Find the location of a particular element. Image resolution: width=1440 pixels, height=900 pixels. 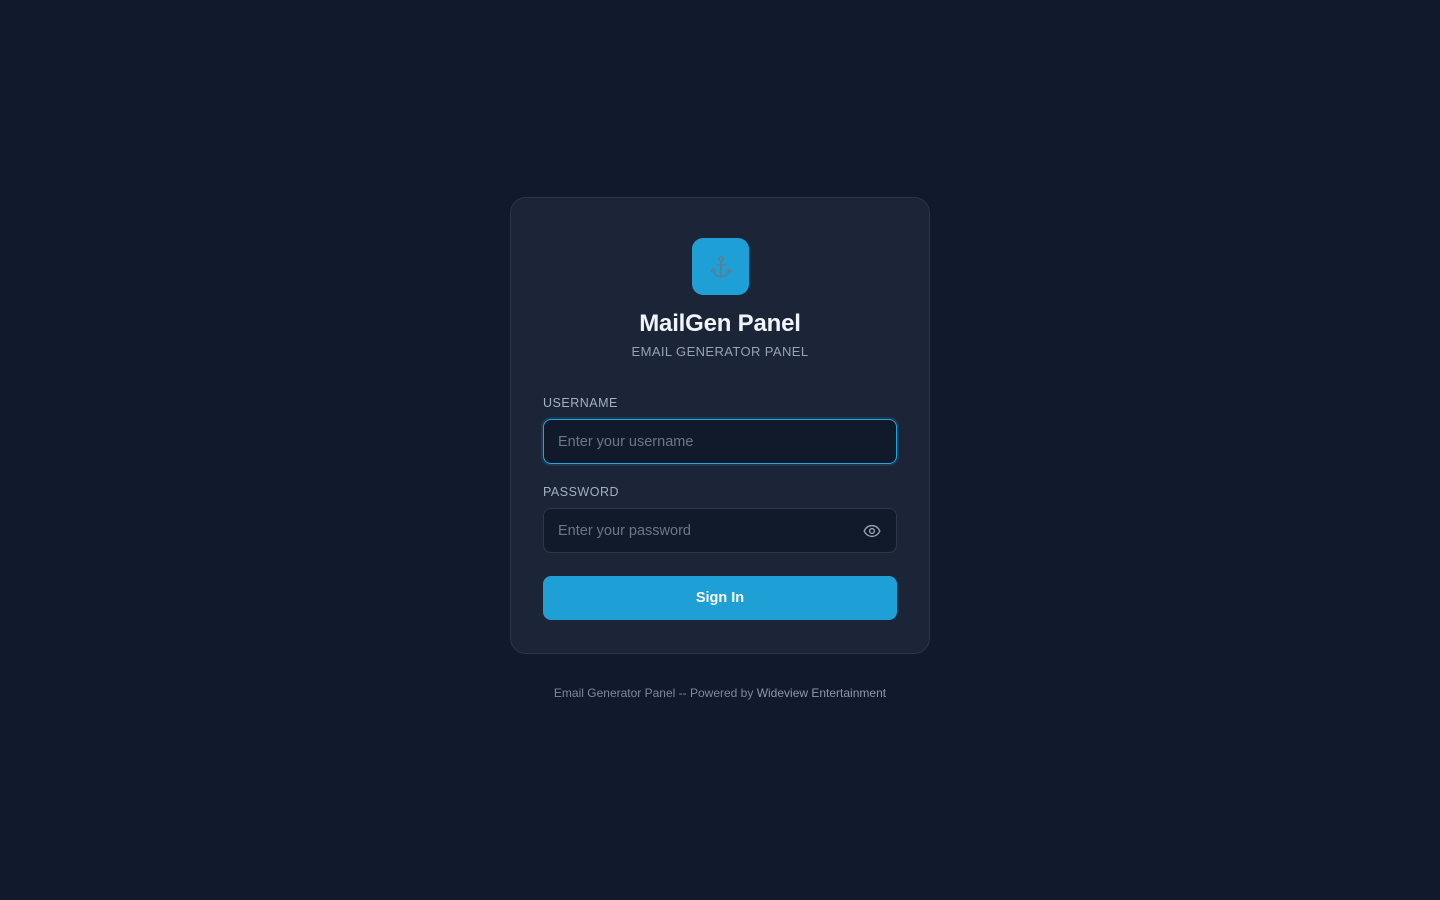

username-input is located at coordinates (720, 441).